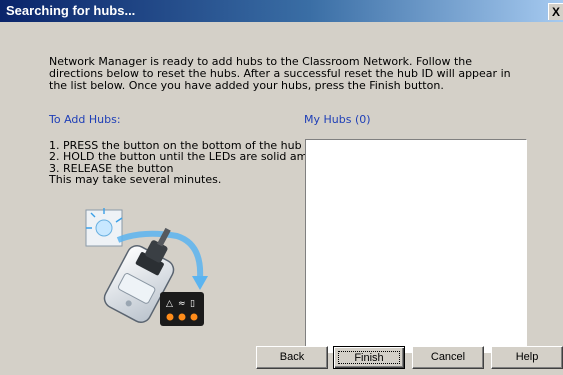 This screenshot has height=375, width=563. Describe the element at coordinates (135, 179) in the screenshot. I see `step-note: This may take several minutes.` at that location.